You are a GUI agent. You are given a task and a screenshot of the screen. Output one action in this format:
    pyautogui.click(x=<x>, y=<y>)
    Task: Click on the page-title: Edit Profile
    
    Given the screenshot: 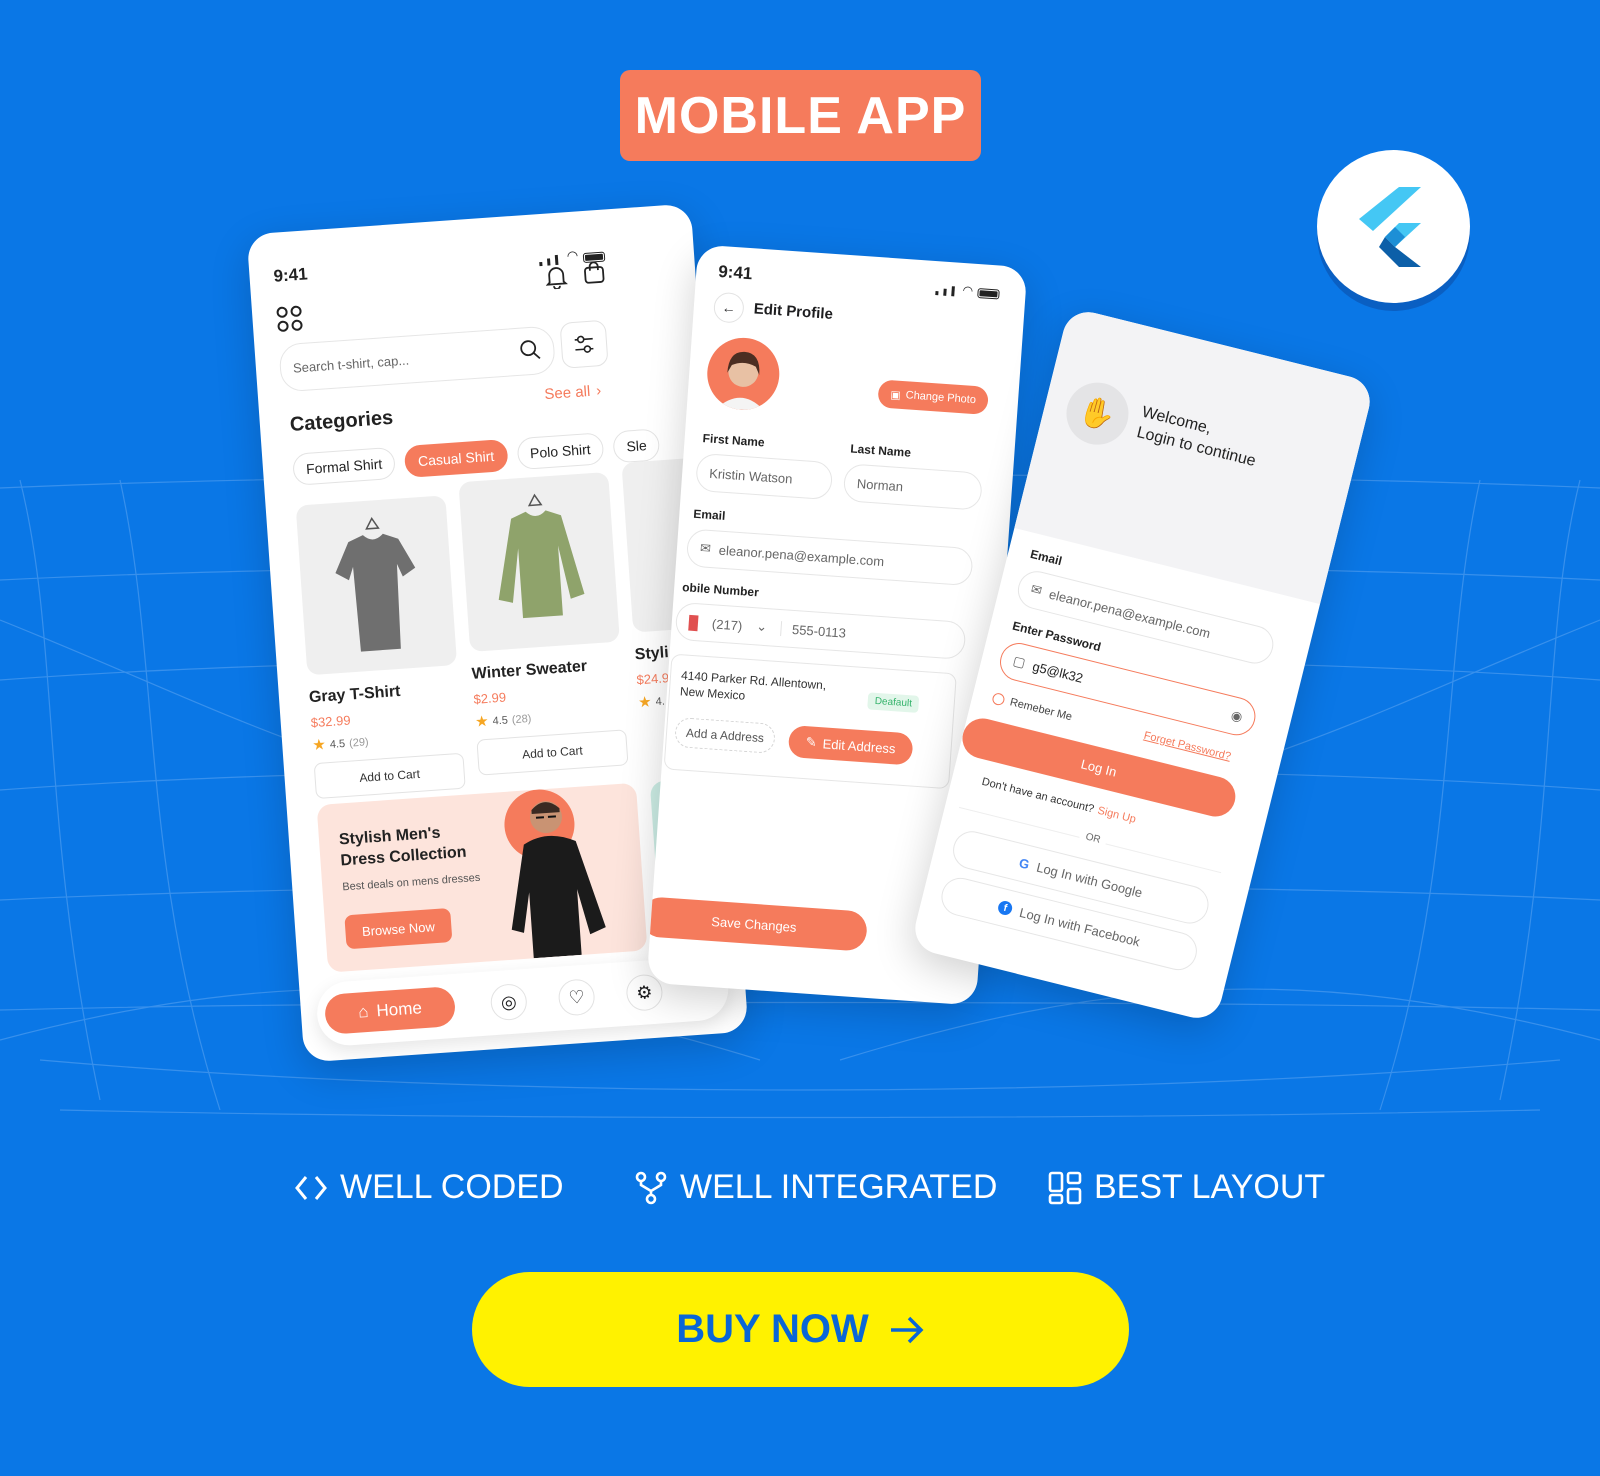 What is the action you would take?
    pyautogui.click(x=793, y=311)
    